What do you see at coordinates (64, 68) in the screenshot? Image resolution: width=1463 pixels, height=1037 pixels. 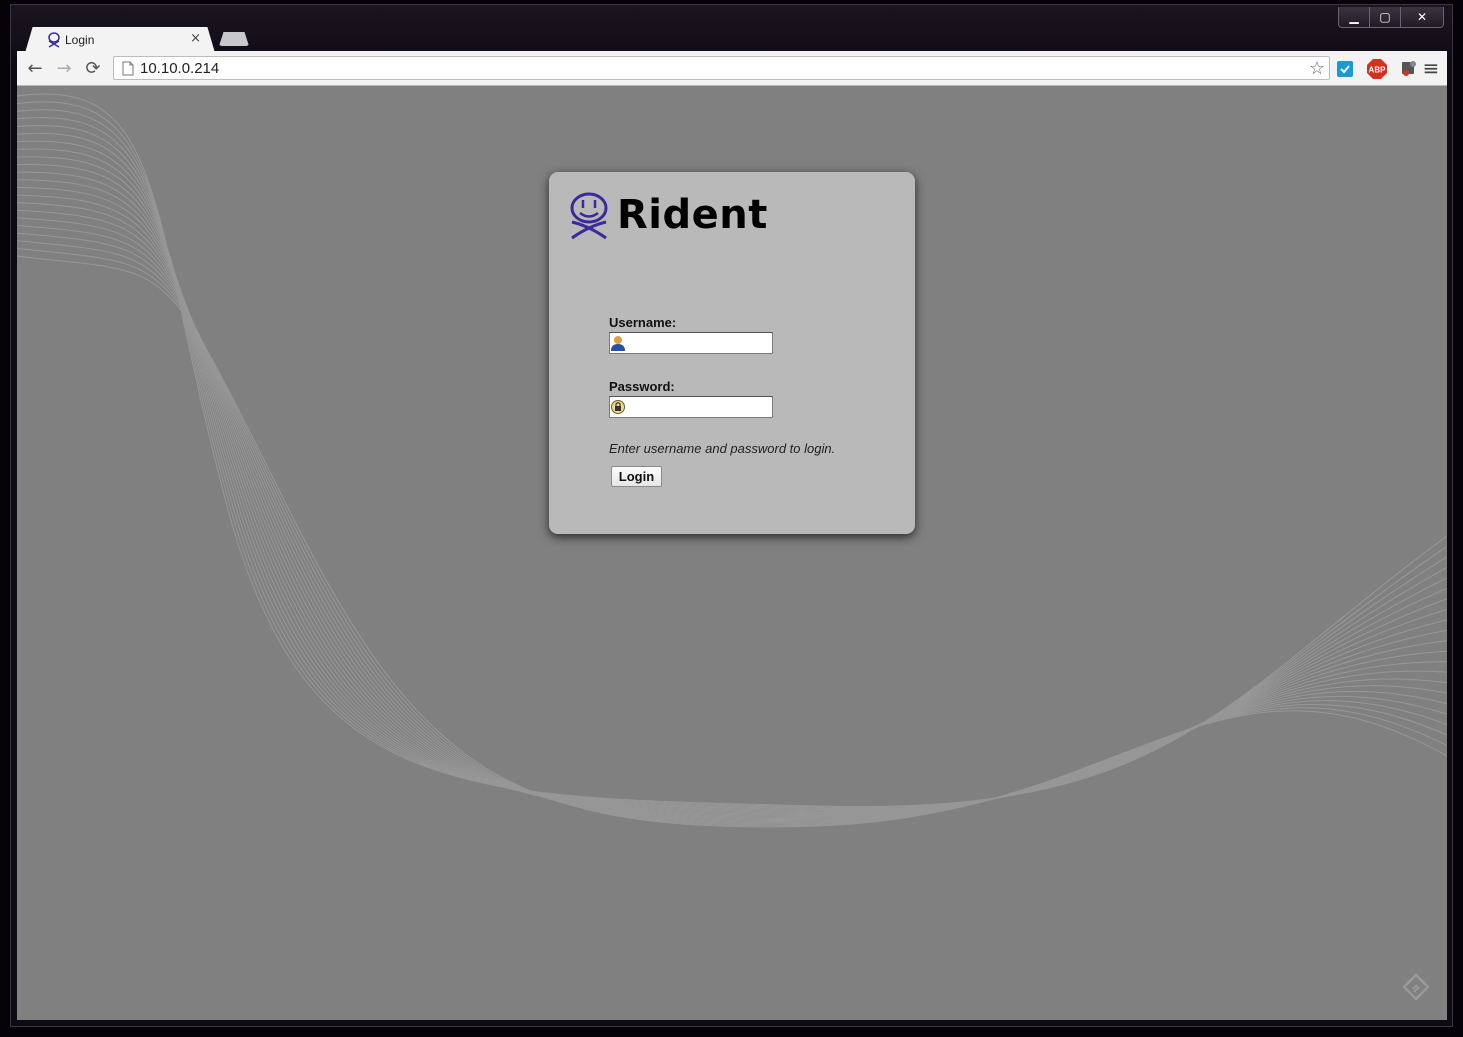 I see `forward-arrow-icon: →` at bounding box center [64, 68].